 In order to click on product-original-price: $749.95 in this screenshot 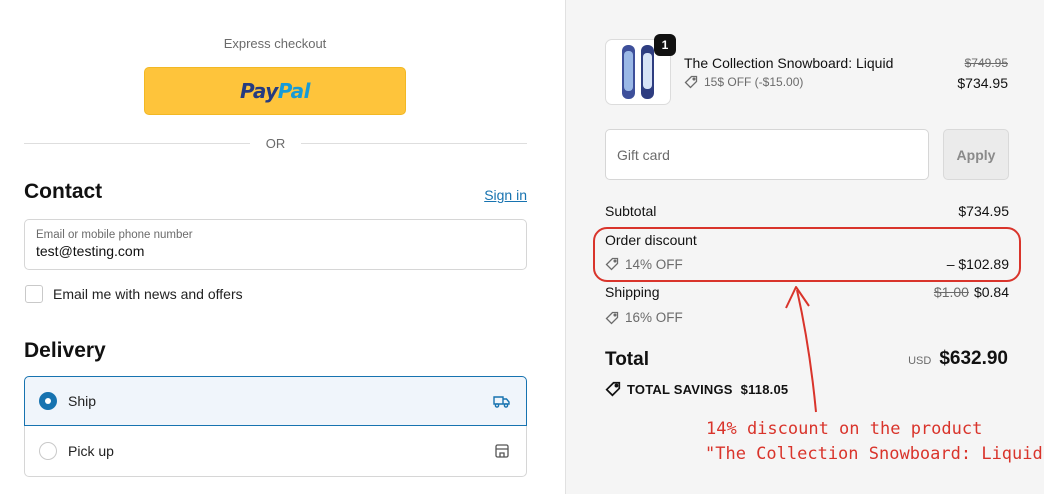, I will do `click(986, 63)`.